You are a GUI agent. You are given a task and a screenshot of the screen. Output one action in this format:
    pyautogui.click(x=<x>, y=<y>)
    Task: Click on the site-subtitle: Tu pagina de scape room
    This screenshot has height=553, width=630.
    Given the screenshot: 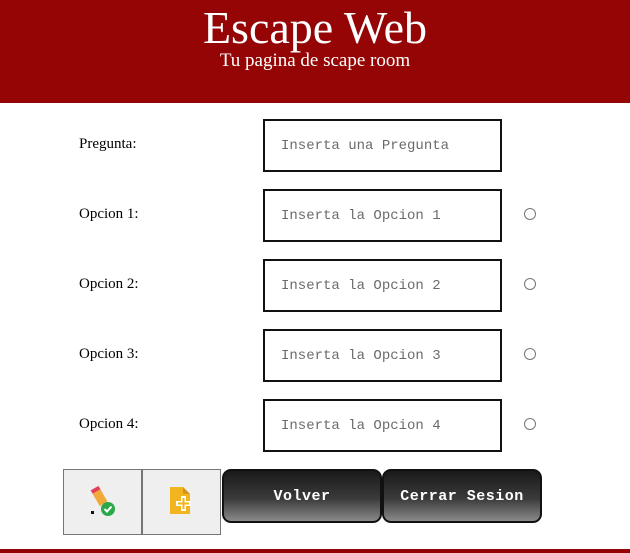 What is the action you would take?
    pyautogui.click(x=315, y=60)
    